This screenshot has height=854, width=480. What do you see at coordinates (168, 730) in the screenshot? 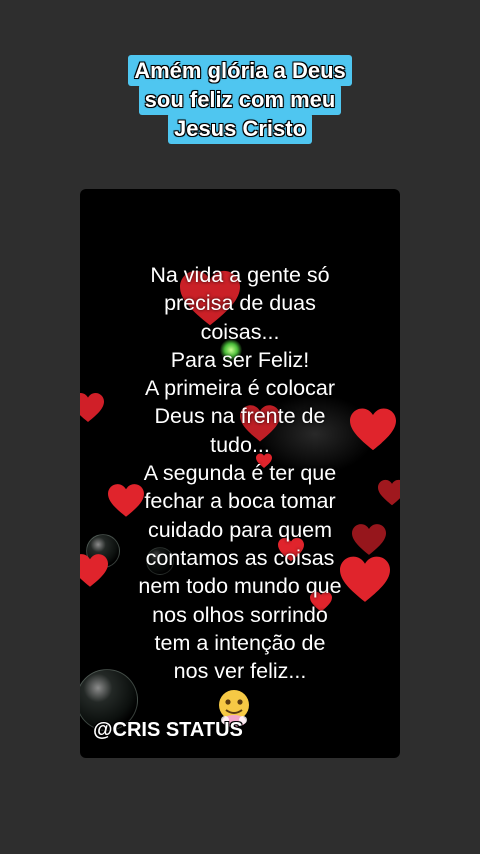
I see `watermark-handle: @CRIS STATUS` at bounding box center [168, 730].